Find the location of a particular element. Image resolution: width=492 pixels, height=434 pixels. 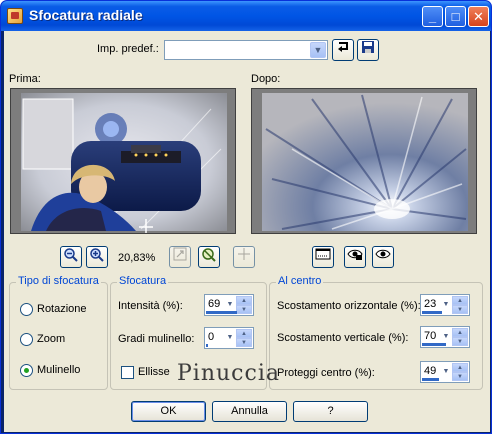

proof-button is located at coordinates (383, 257).